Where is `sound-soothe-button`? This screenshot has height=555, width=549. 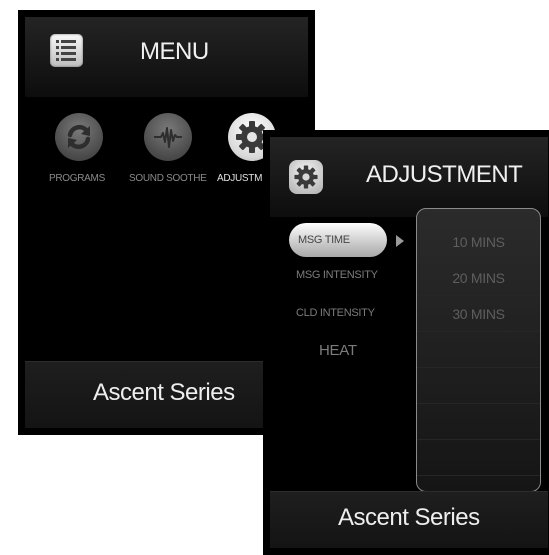 sound-soothe-button is located at coordinates (168, 137).